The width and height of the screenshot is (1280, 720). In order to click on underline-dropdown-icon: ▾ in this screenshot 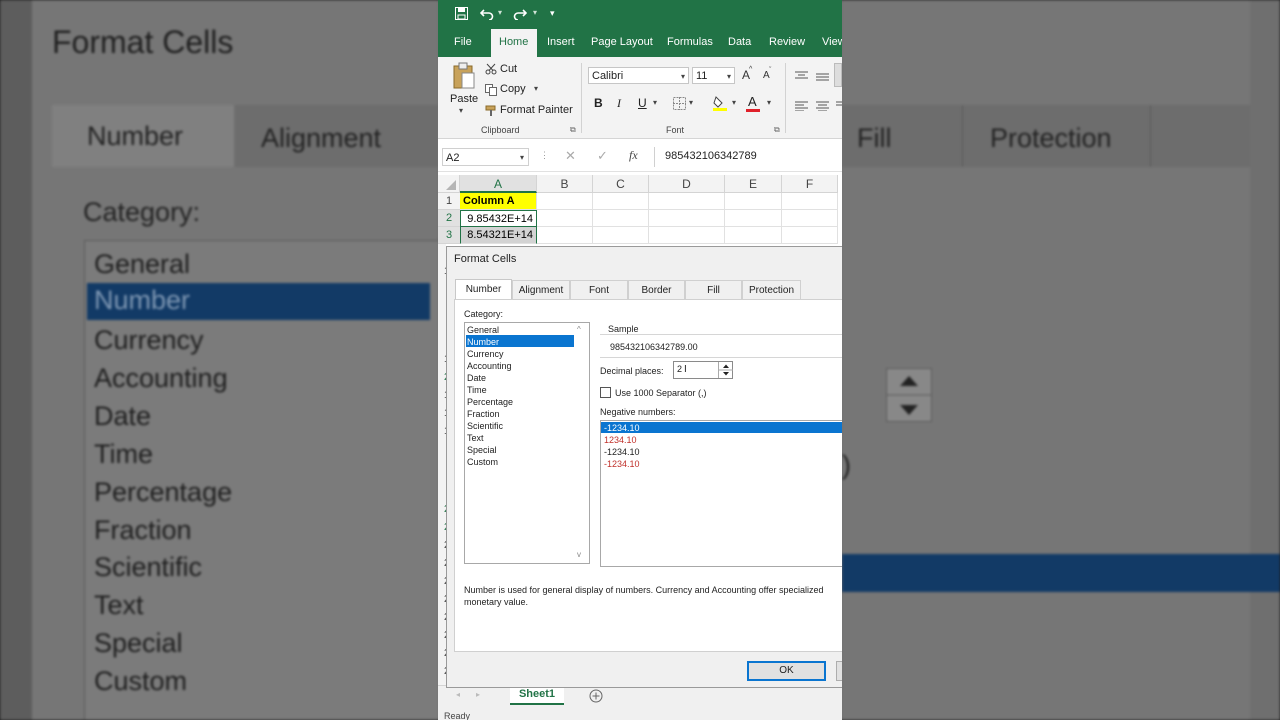, I will do `click(655, 102)`.